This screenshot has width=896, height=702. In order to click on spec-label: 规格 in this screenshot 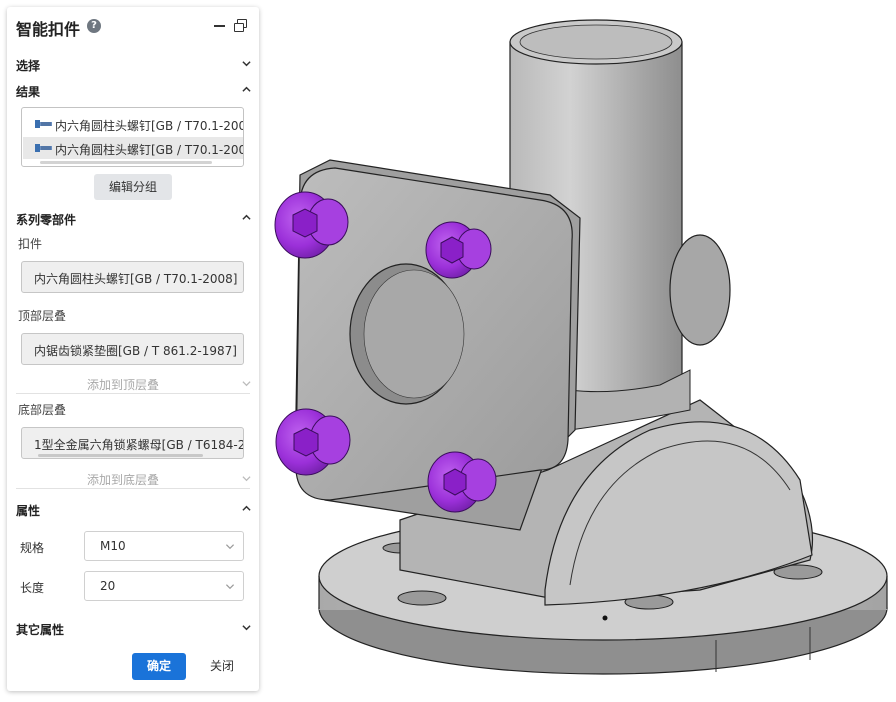, I will do `click(32, 548)`.